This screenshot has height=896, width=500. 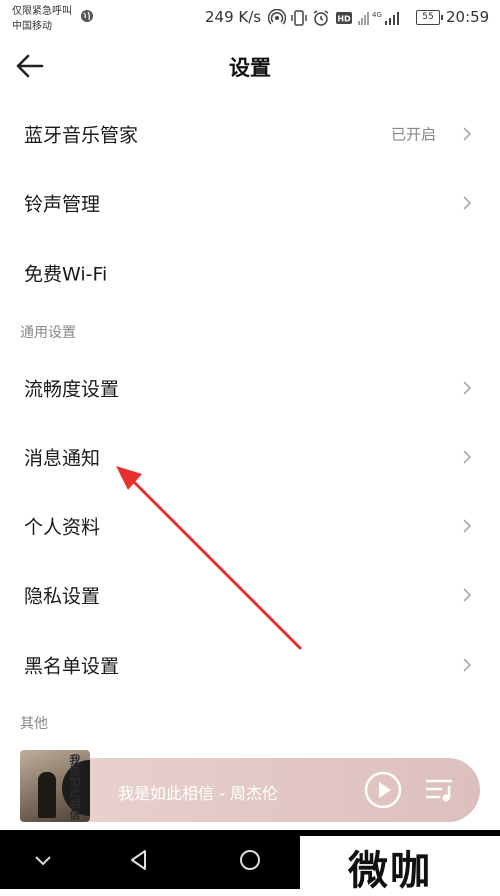 I want to click on battery-indicator: 55, so click(x=429, y=17).